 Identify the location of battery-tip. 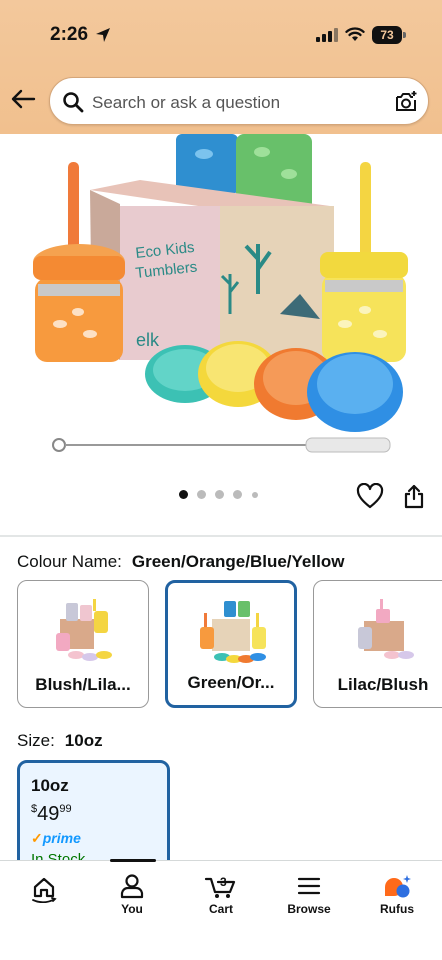
(404, 35).